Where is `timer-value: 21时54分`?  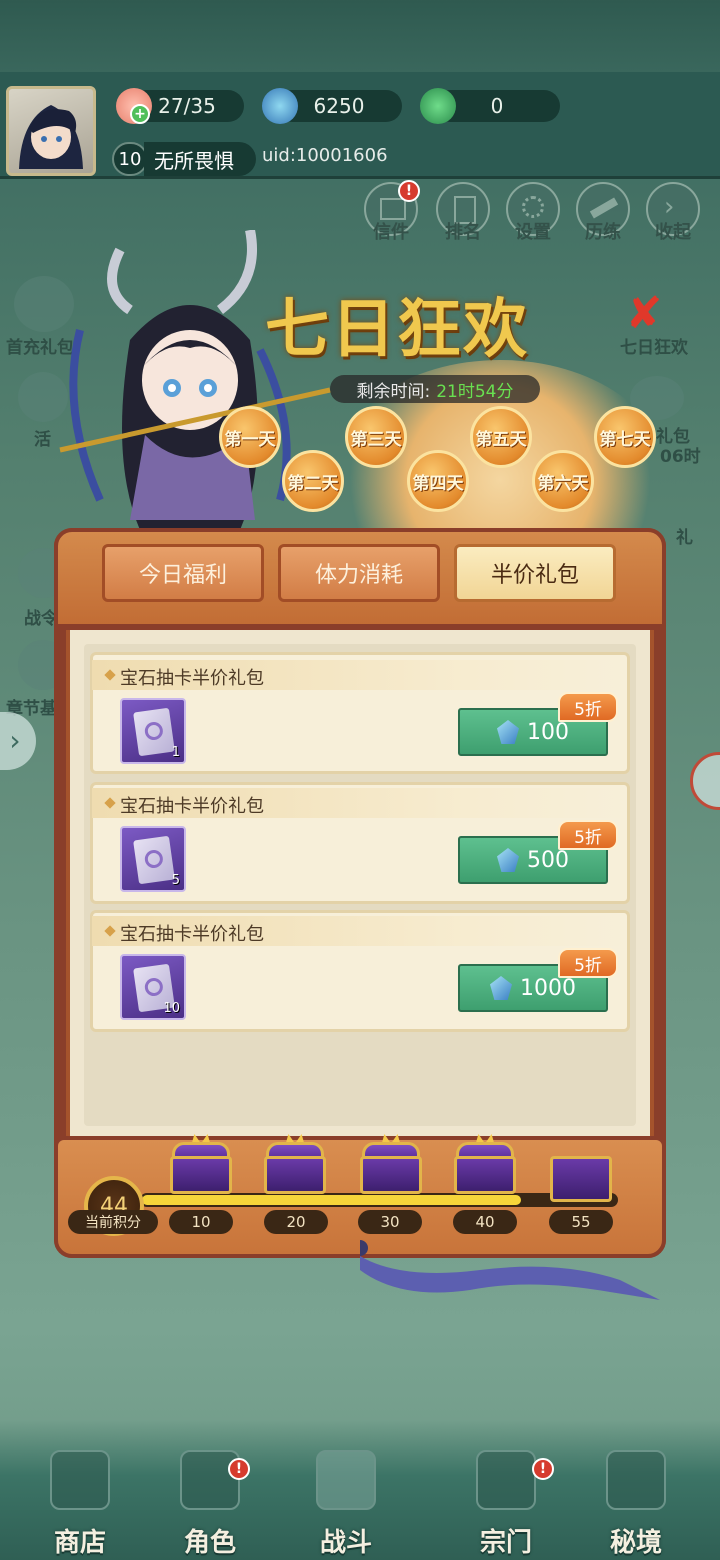 timer-value: 21时54分 is located at coordinates (475, 391).